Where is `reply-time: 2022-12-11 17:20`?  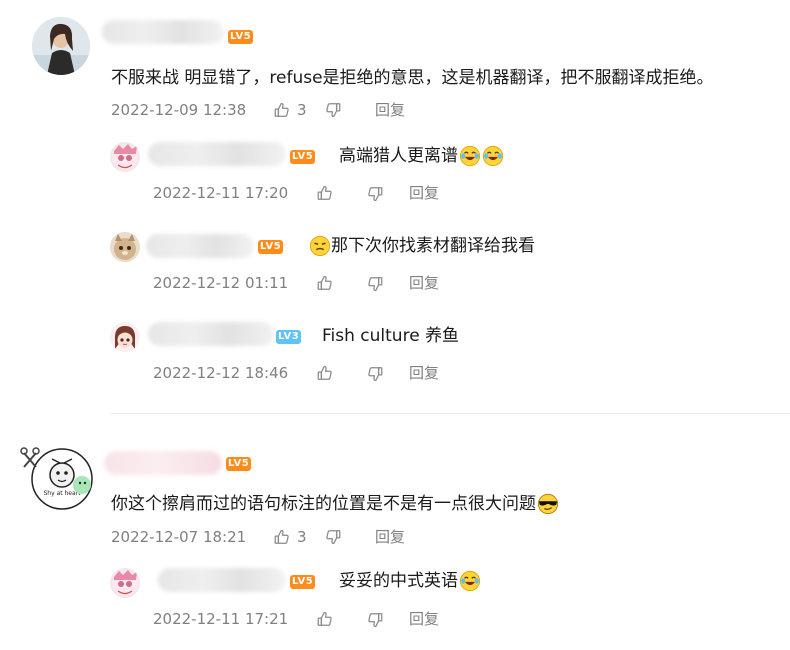
reply-time: 2022-12-11 17:20 is located at coordinates (221, 193).